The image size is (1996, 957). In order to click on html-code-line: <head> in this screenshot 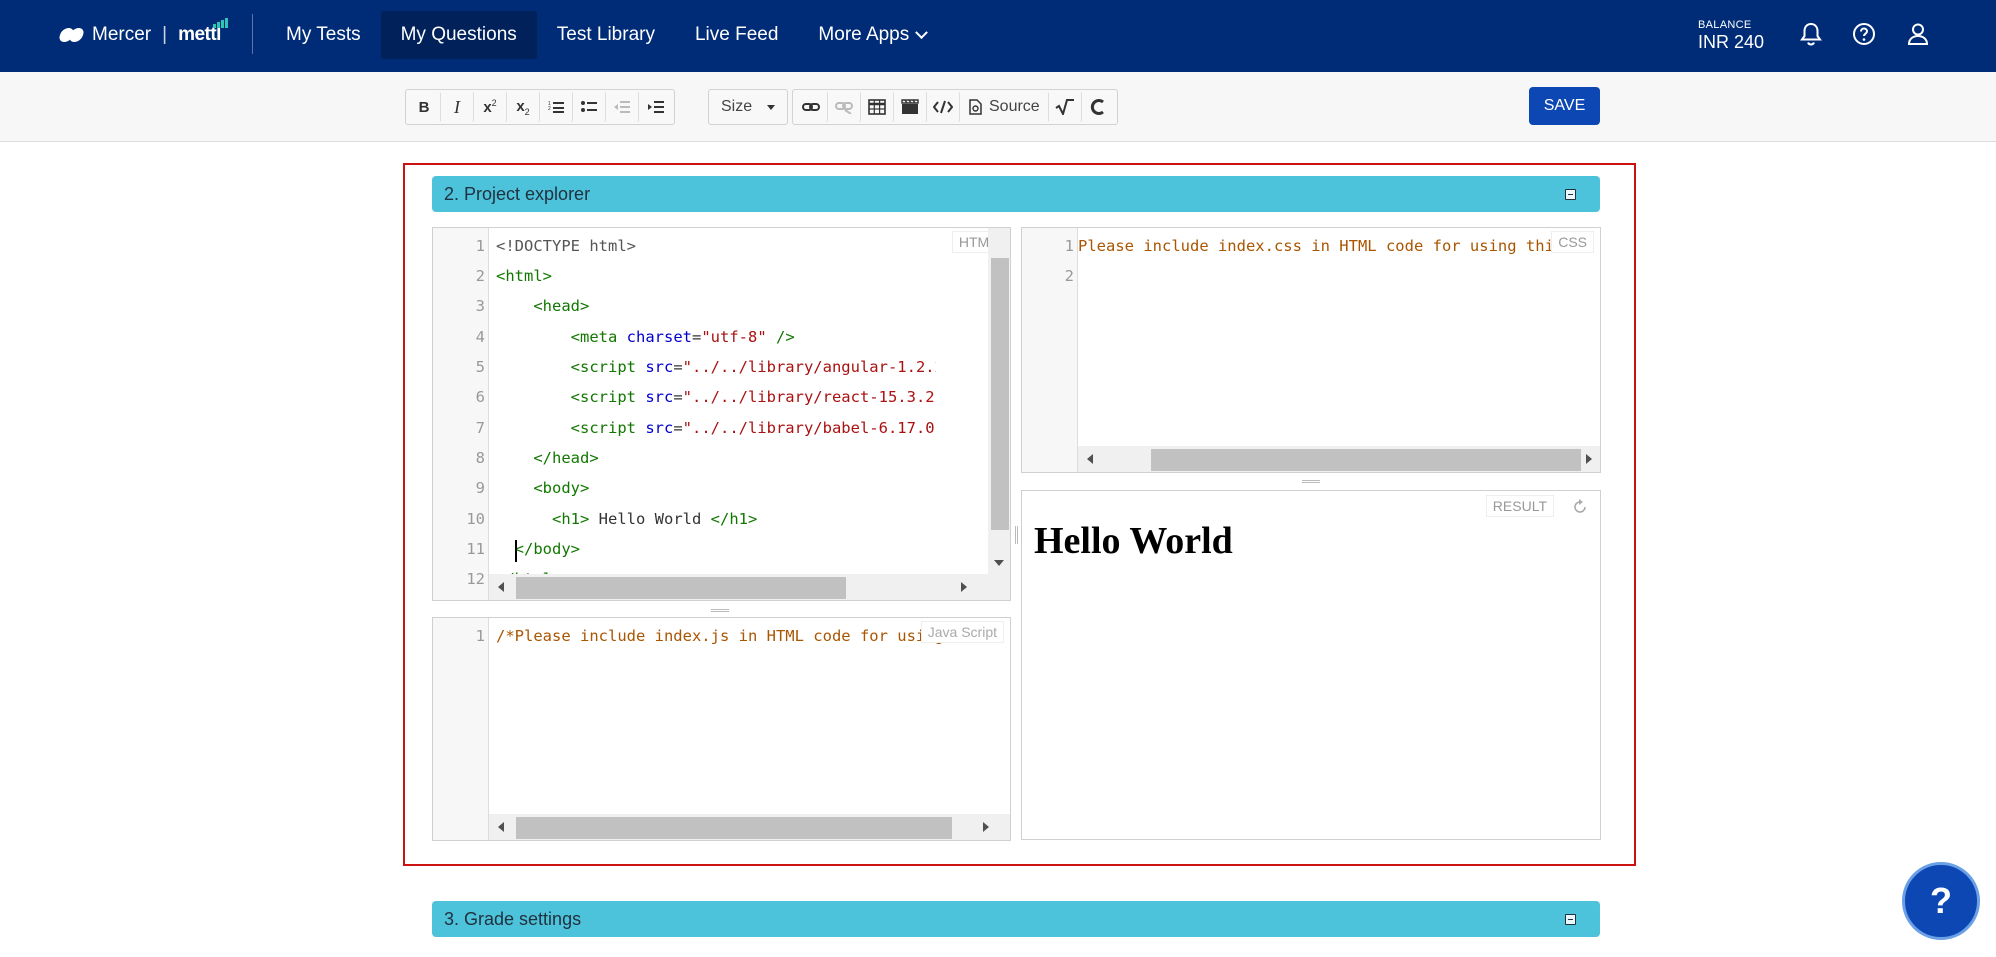, I will do `click(561, 306)`.